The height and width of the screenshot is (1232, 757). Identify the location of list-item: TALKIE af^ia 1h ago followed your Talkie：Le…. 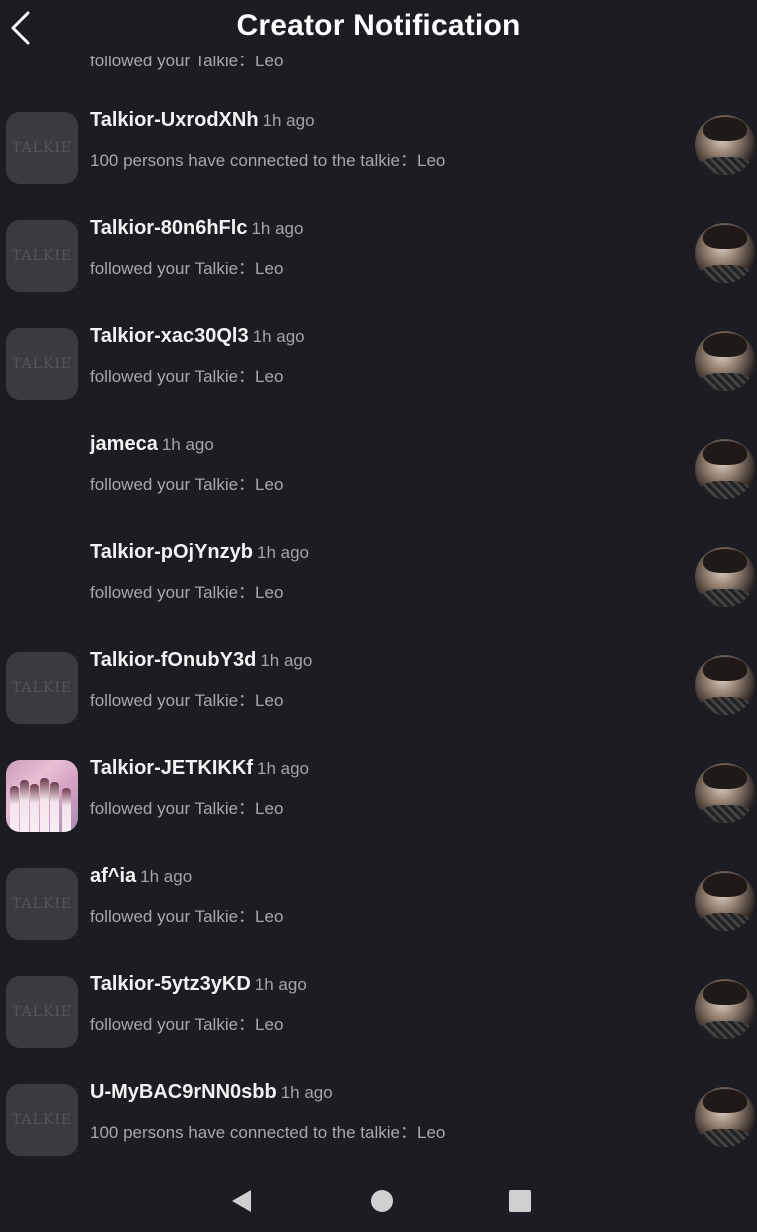
(378, 903).